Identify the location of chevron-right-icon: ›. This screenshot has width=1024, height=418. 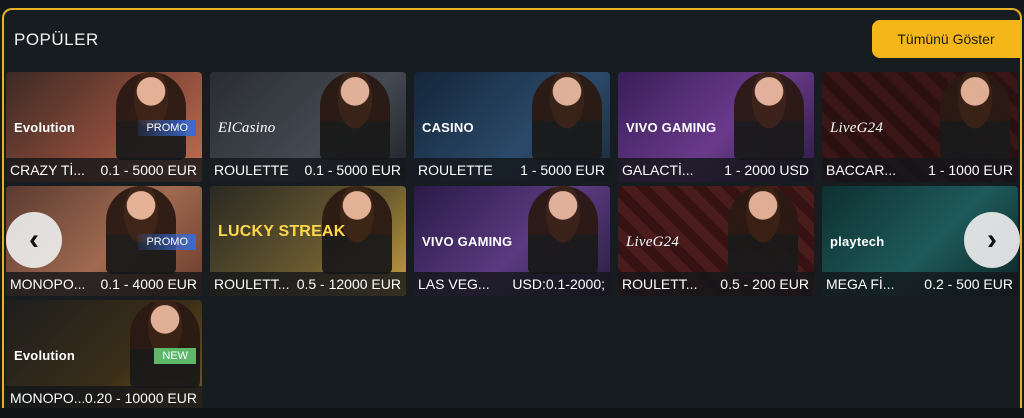
(992, 239).